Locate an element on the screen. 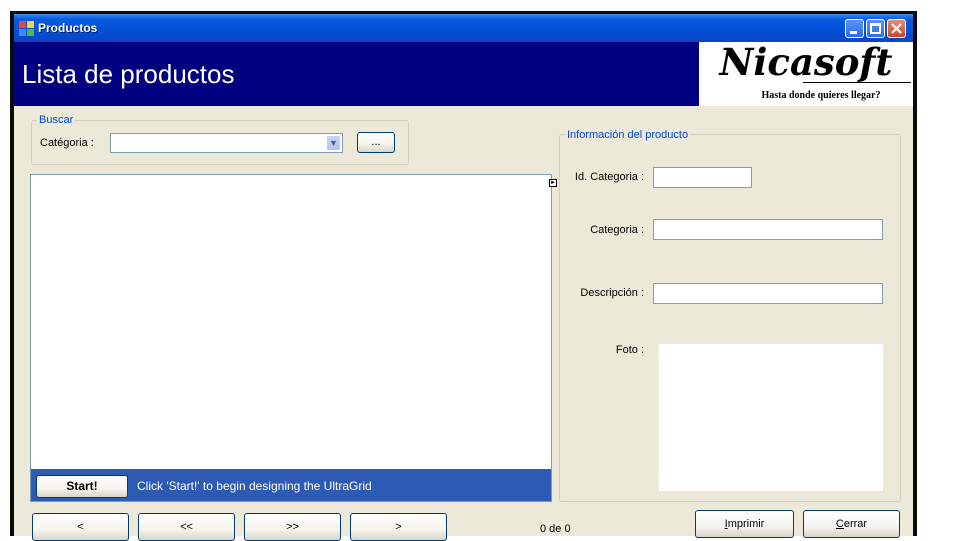 The image size is (959, 541). first-record-button: << is located at coordinates (186, 527).